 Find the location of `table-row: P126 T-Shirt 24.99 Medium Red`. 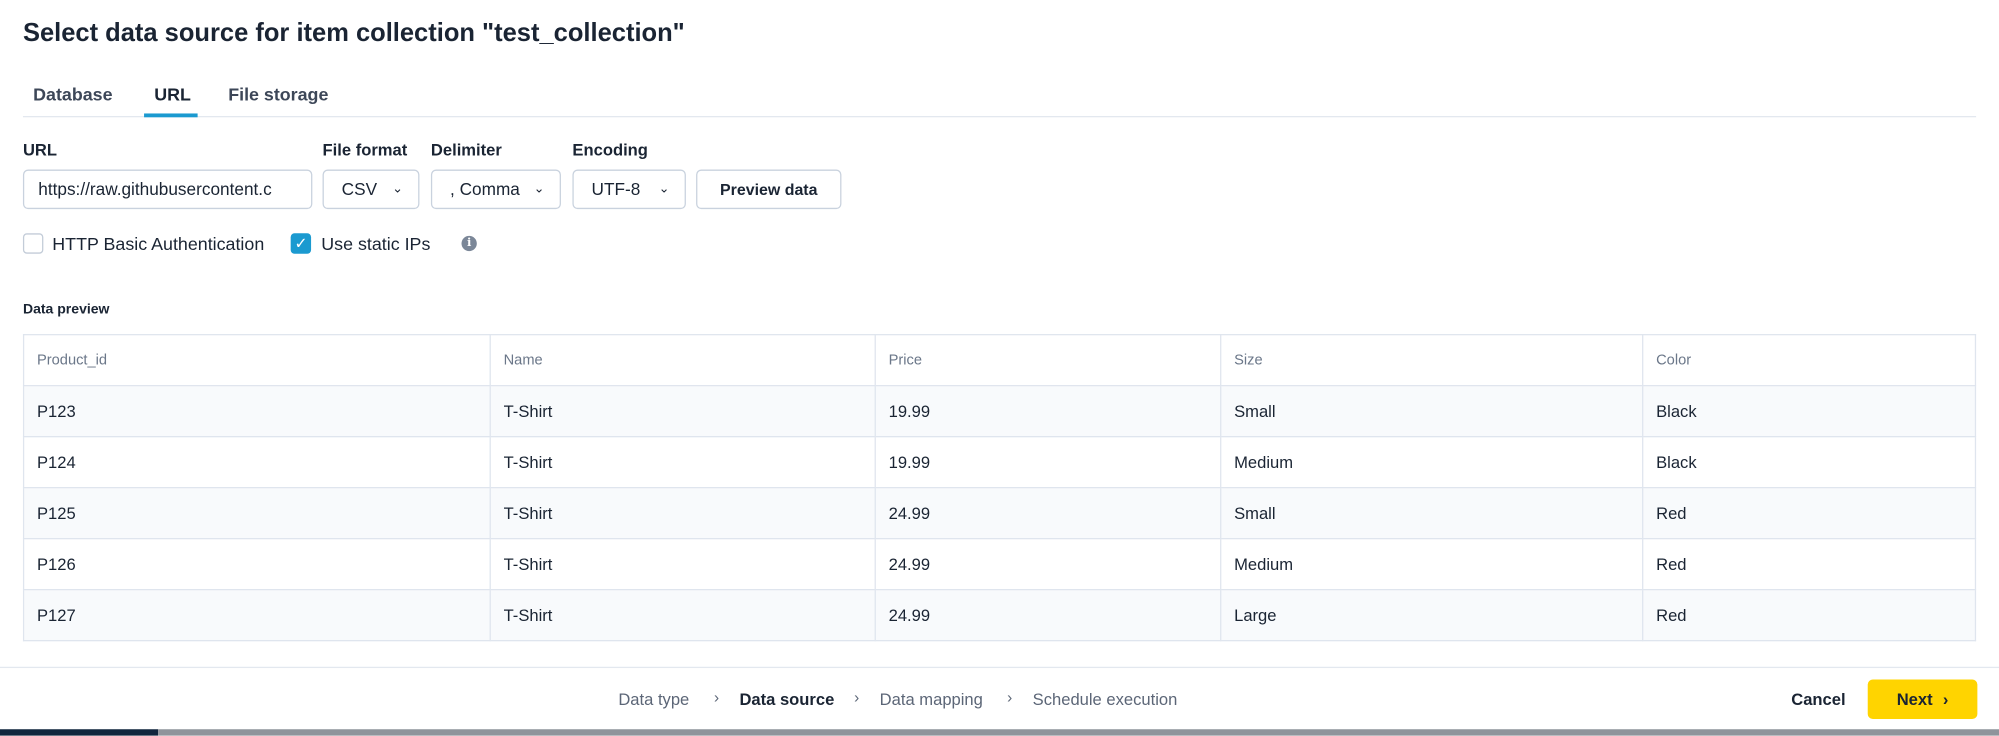

table-row: P126 T-Shirt 24.99 Medium Red is located at coordinates (999, 564).